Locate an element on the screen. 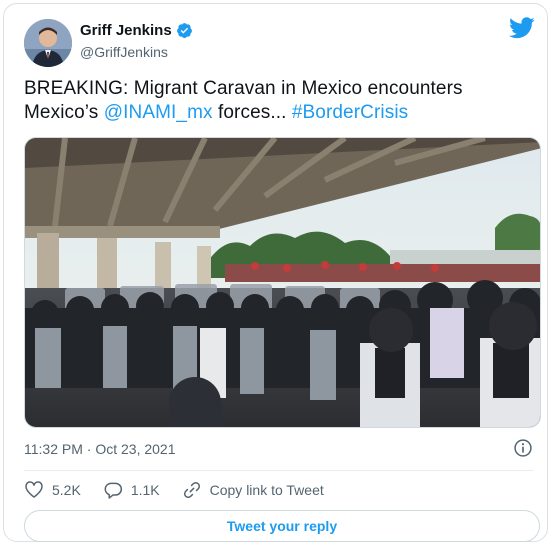 This screenshot has width=552, height=547. copy-link-button: Copy link to Tweet is located at coordinates (253, 490).